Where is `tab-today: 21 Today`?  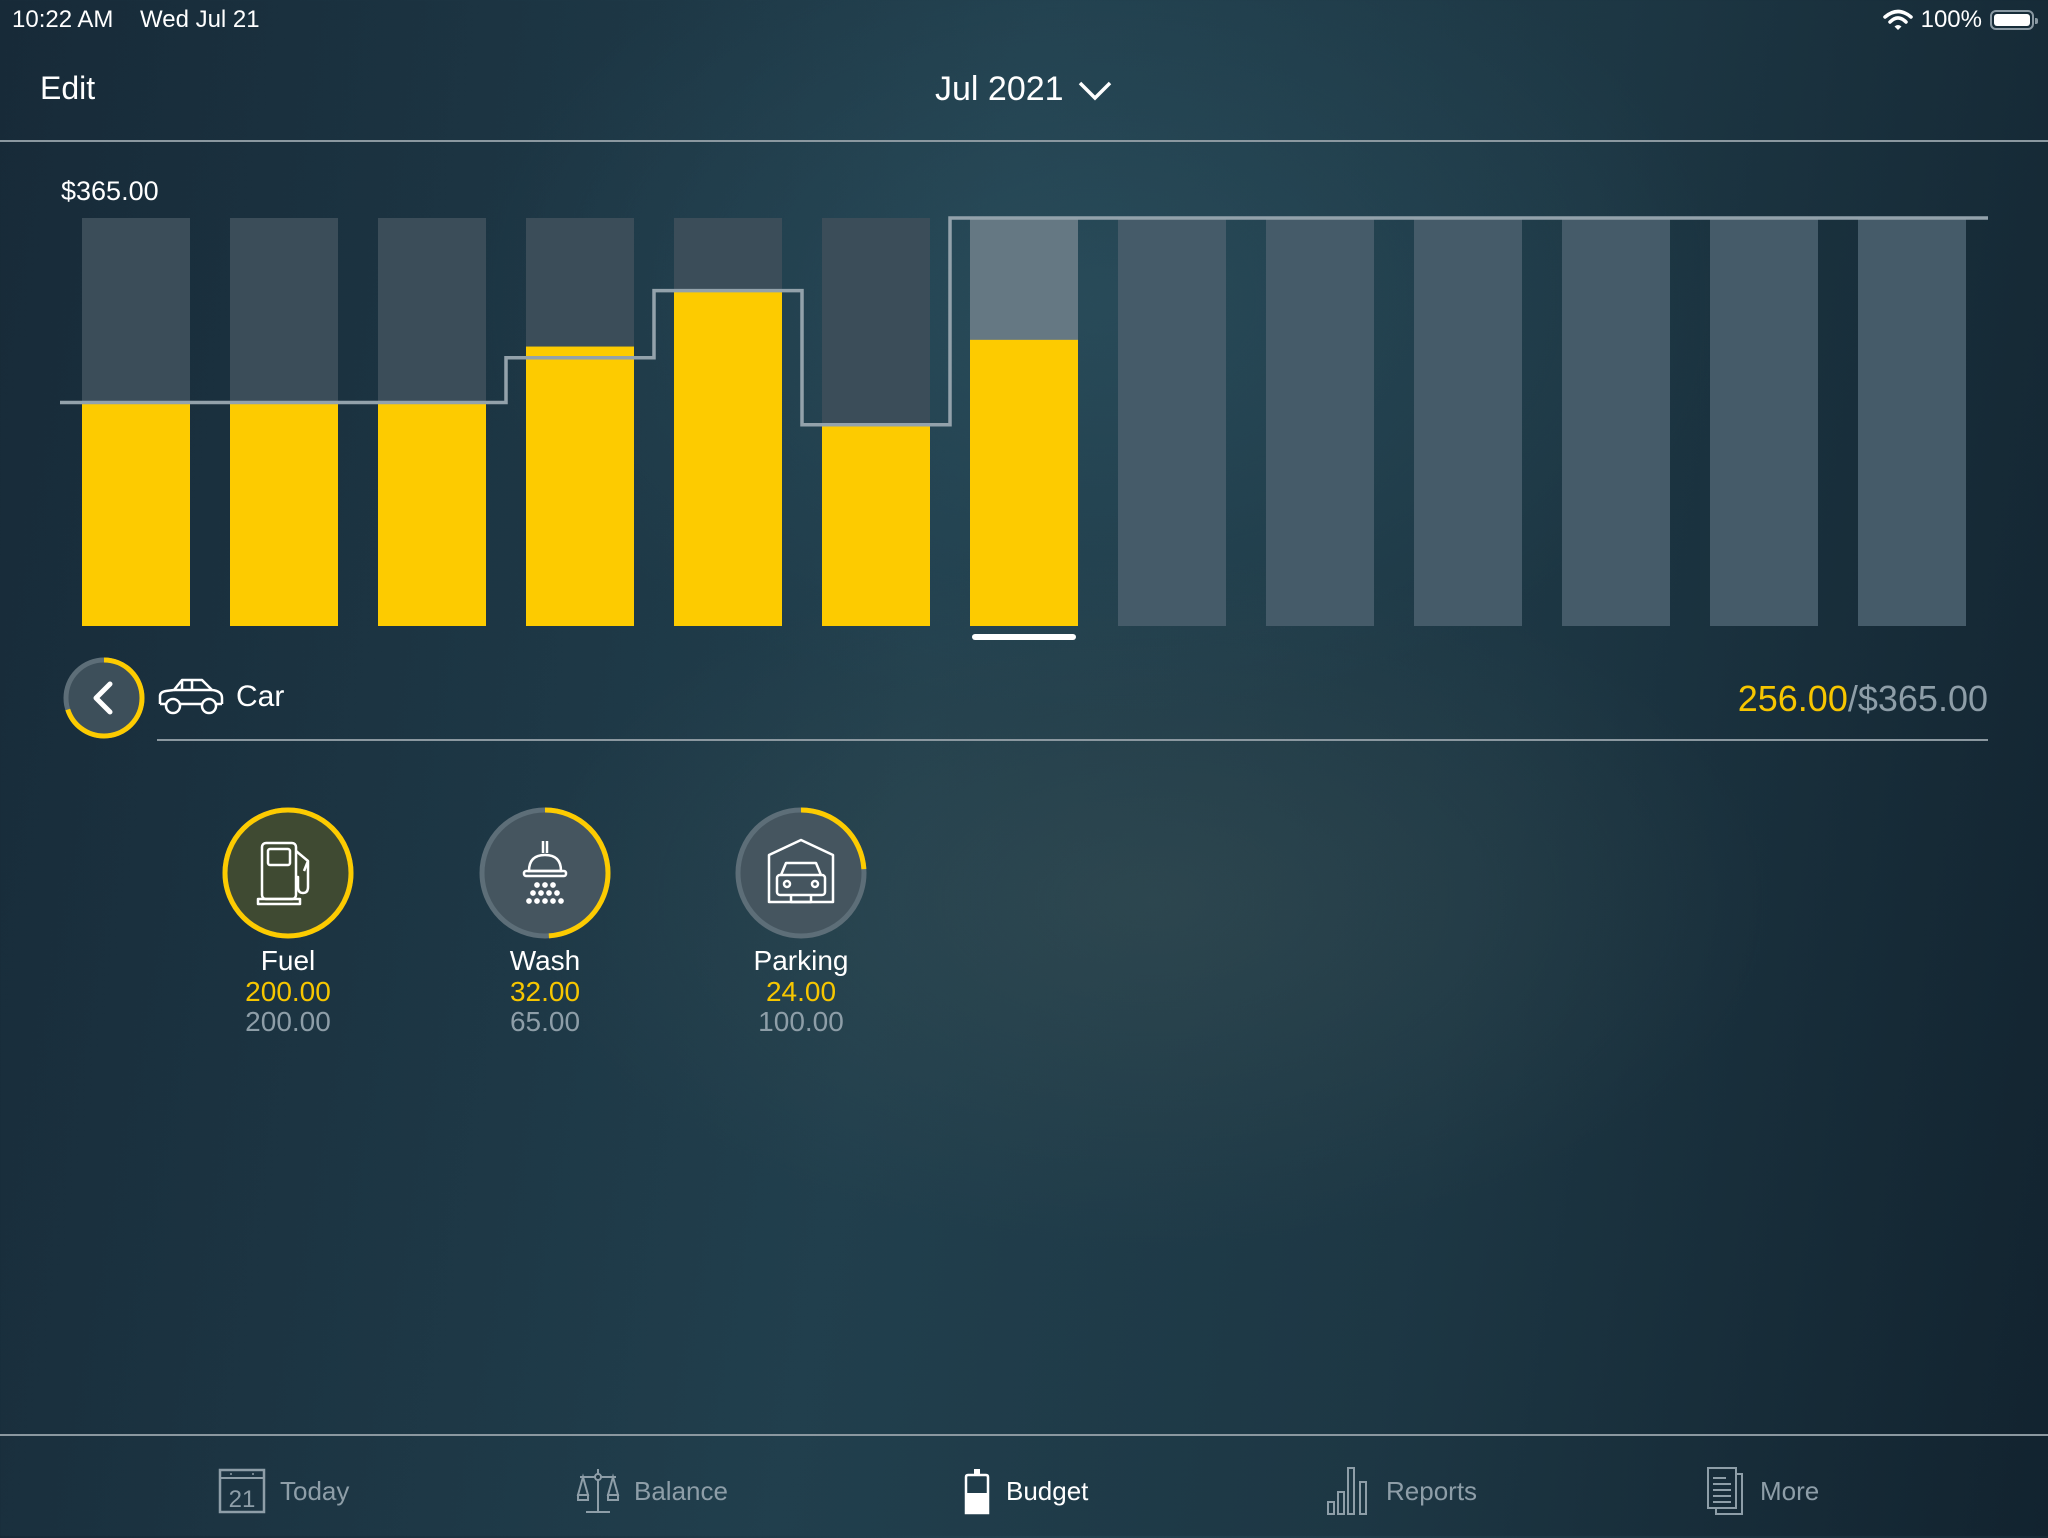
tab-today: 21 Today is located at coordinates (283, 1491).